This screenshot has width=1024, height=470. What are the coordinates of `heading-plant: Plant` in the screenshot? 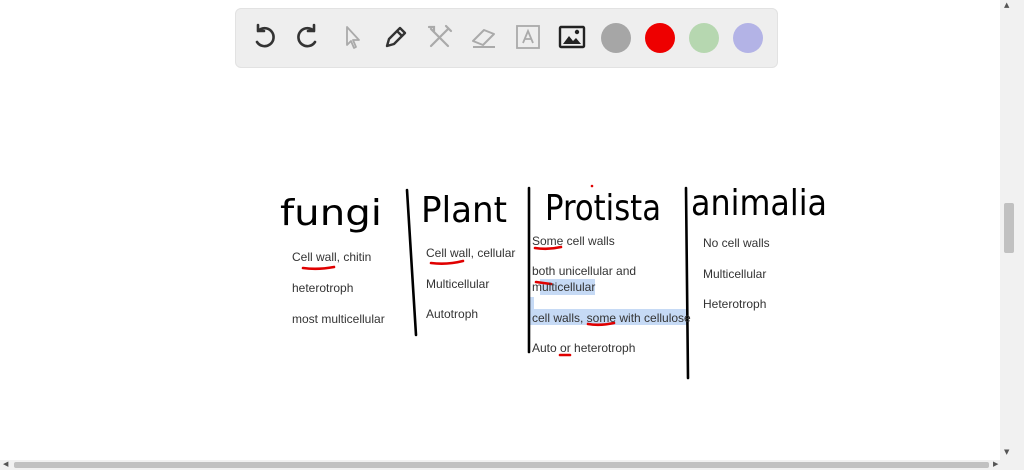 It's located at (464, 210).